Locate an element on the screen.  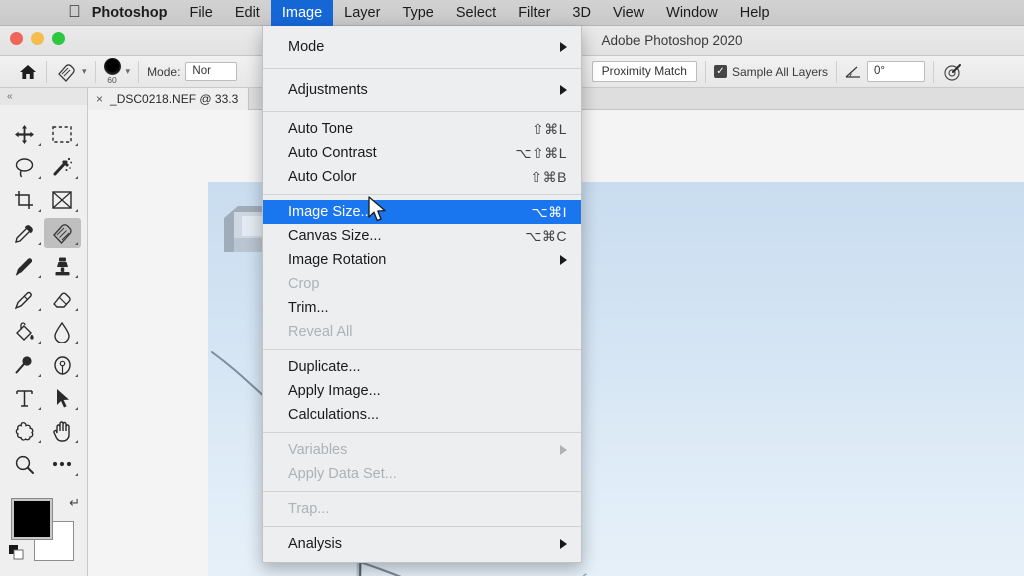
crop-tool is located at coordinates (25, 200).